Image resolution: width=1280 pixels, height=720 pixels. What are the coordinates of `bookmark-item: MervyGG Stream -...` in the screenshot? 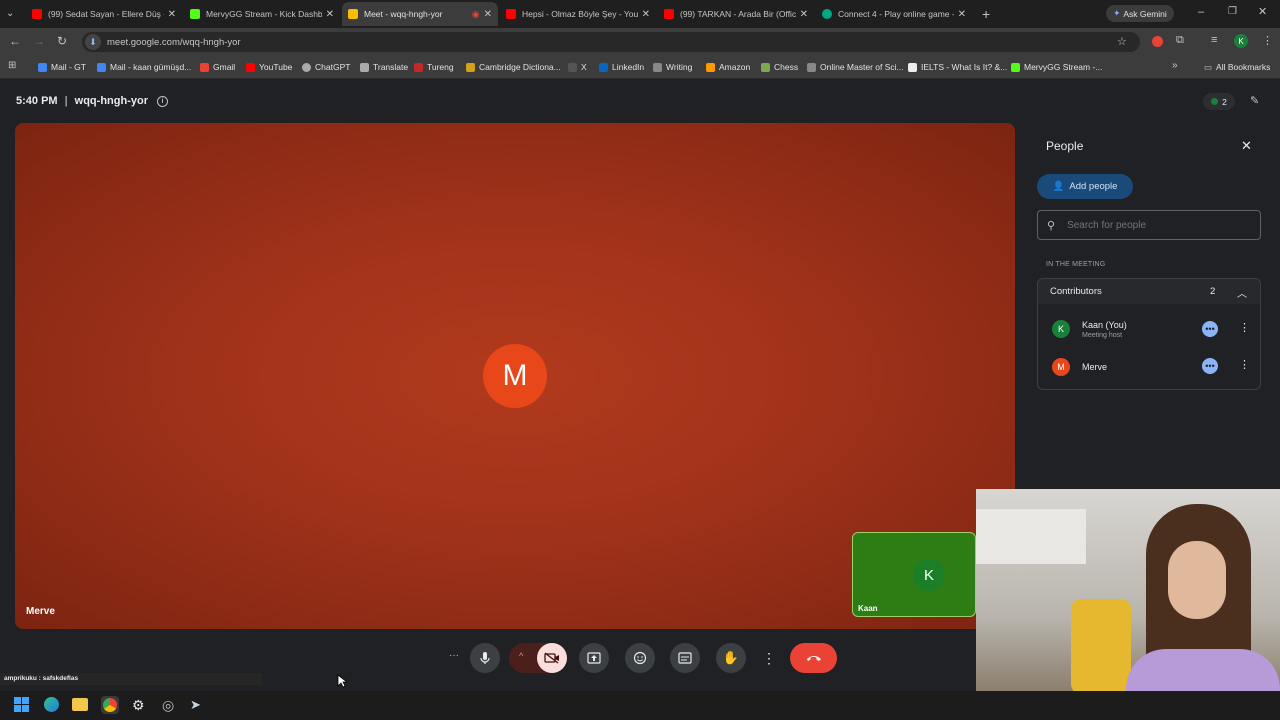 It's located at (1056, 67).